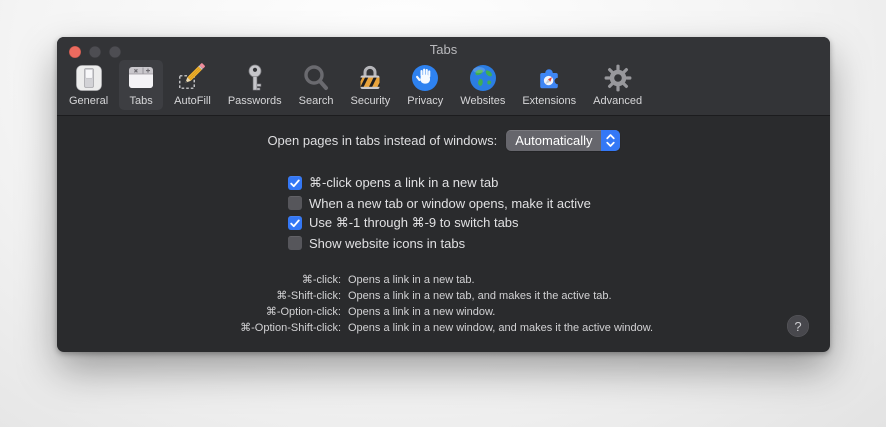 The height and width of the screenshot is (427, 886). Describe the element at coordinates (382, 140) in the screenshot. I see `open-pages-label: Open pages in tabs instead of windows:` at that location.